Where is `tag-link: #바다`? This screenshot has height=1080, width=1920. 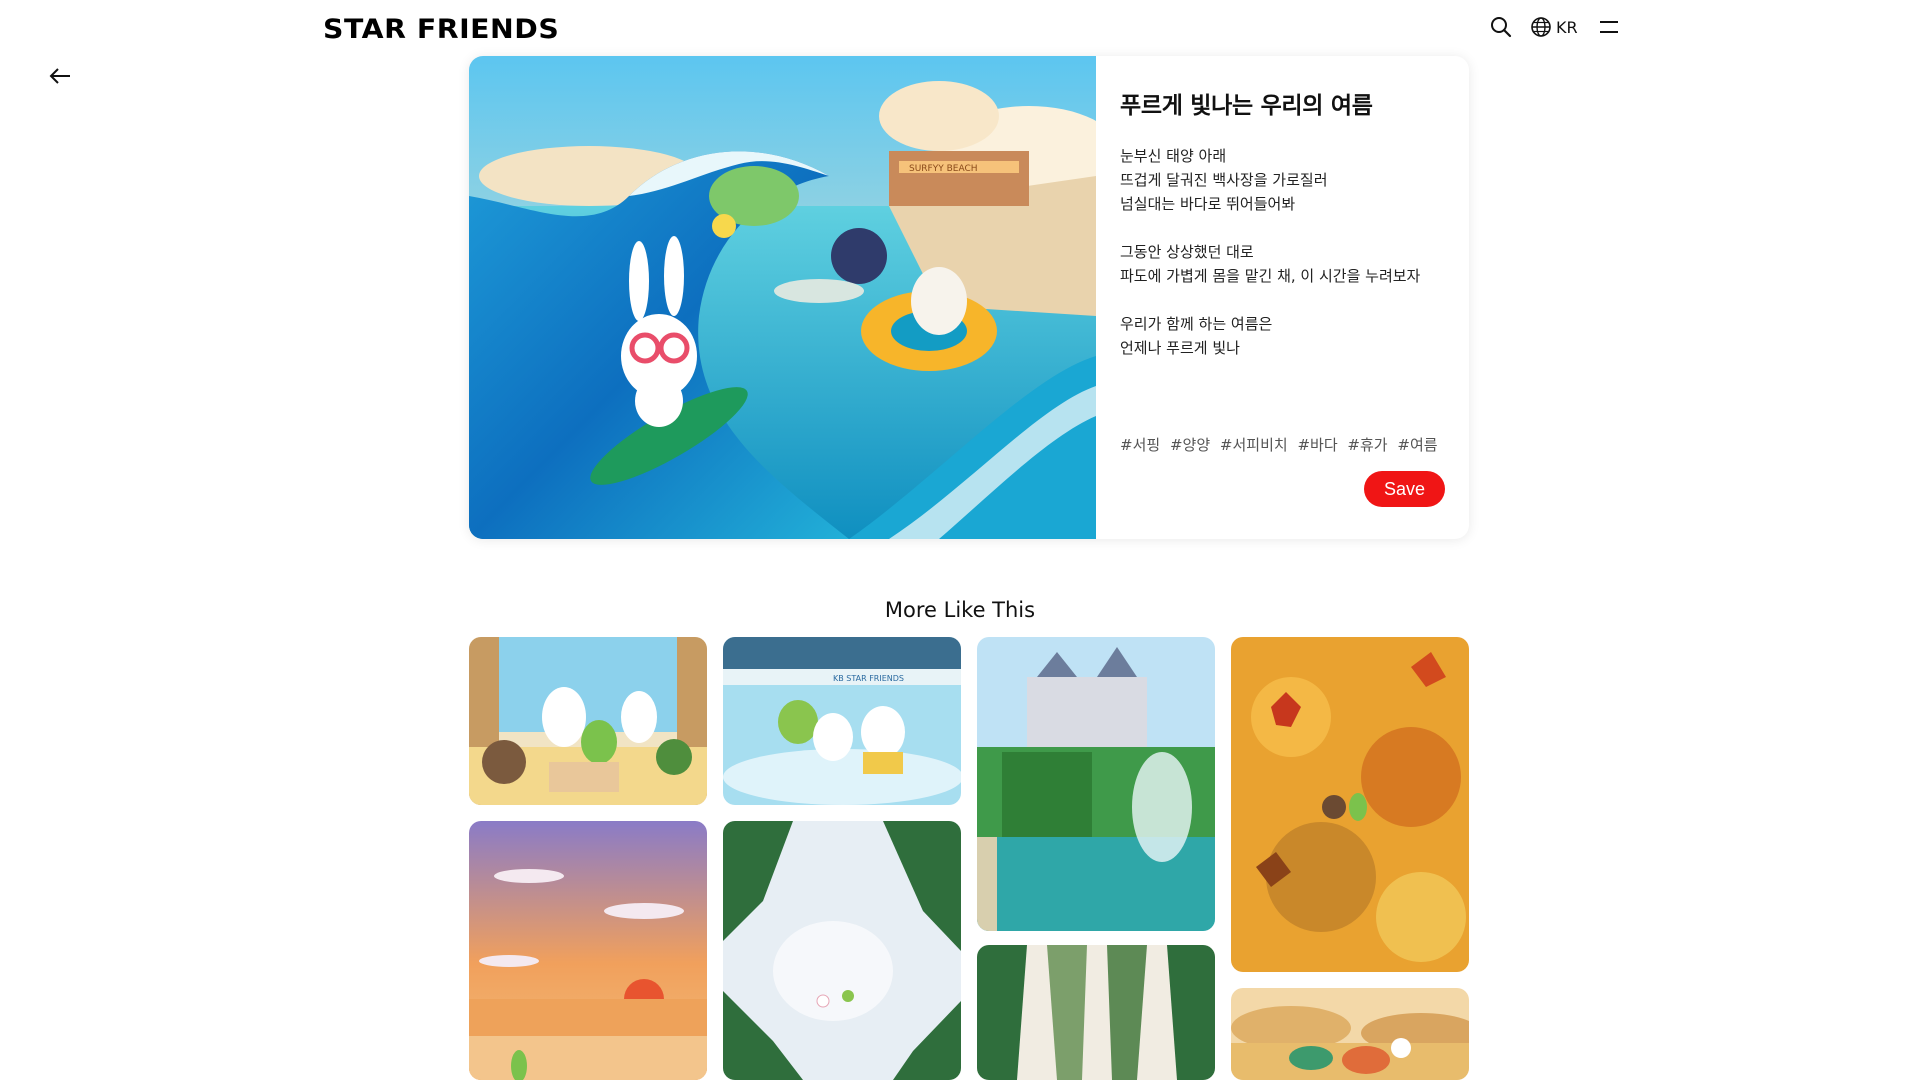 tag-link: #바다 is located at coordinates (1317, 445).